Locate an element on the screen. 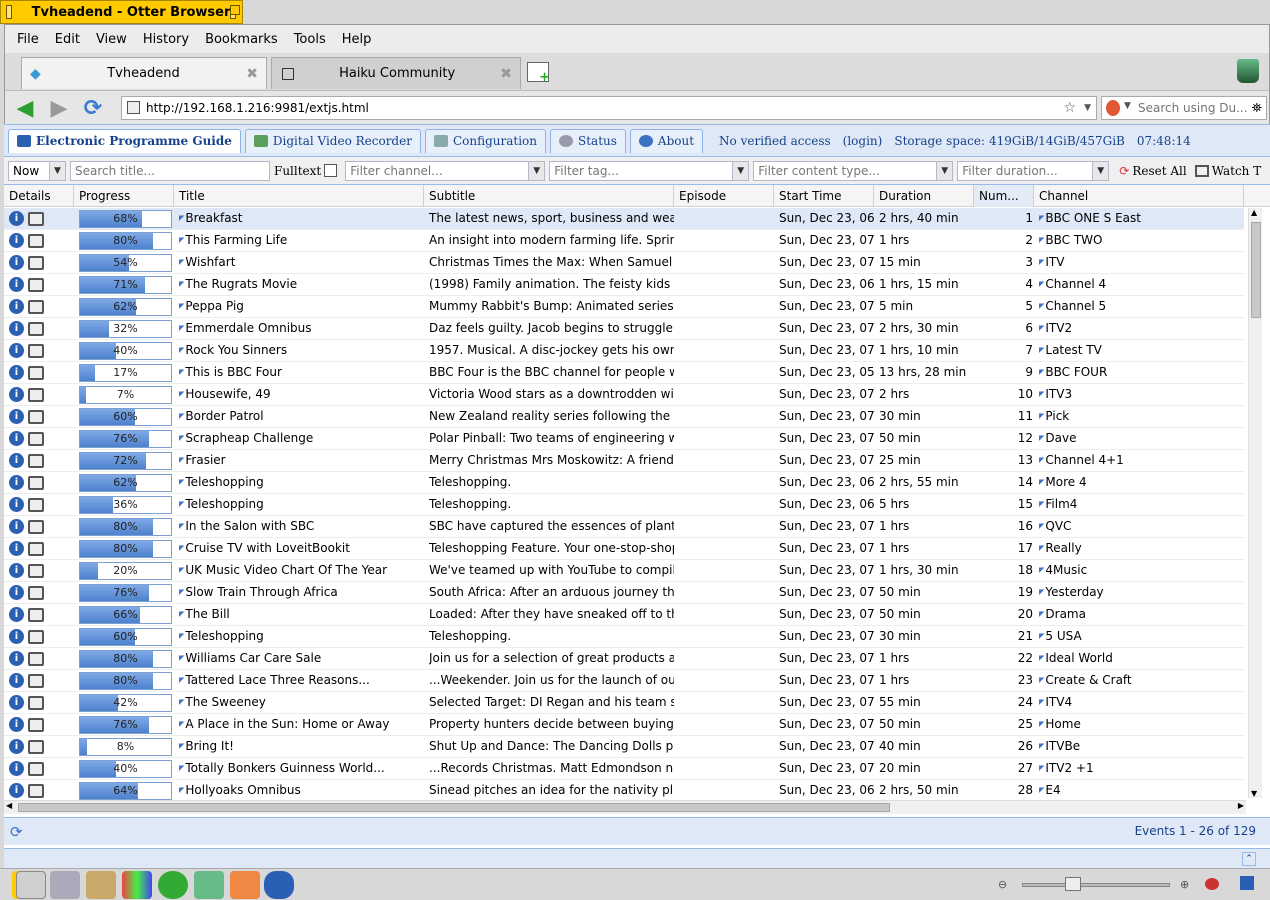  col-episode: Episode is located at coordinates (724, 196).